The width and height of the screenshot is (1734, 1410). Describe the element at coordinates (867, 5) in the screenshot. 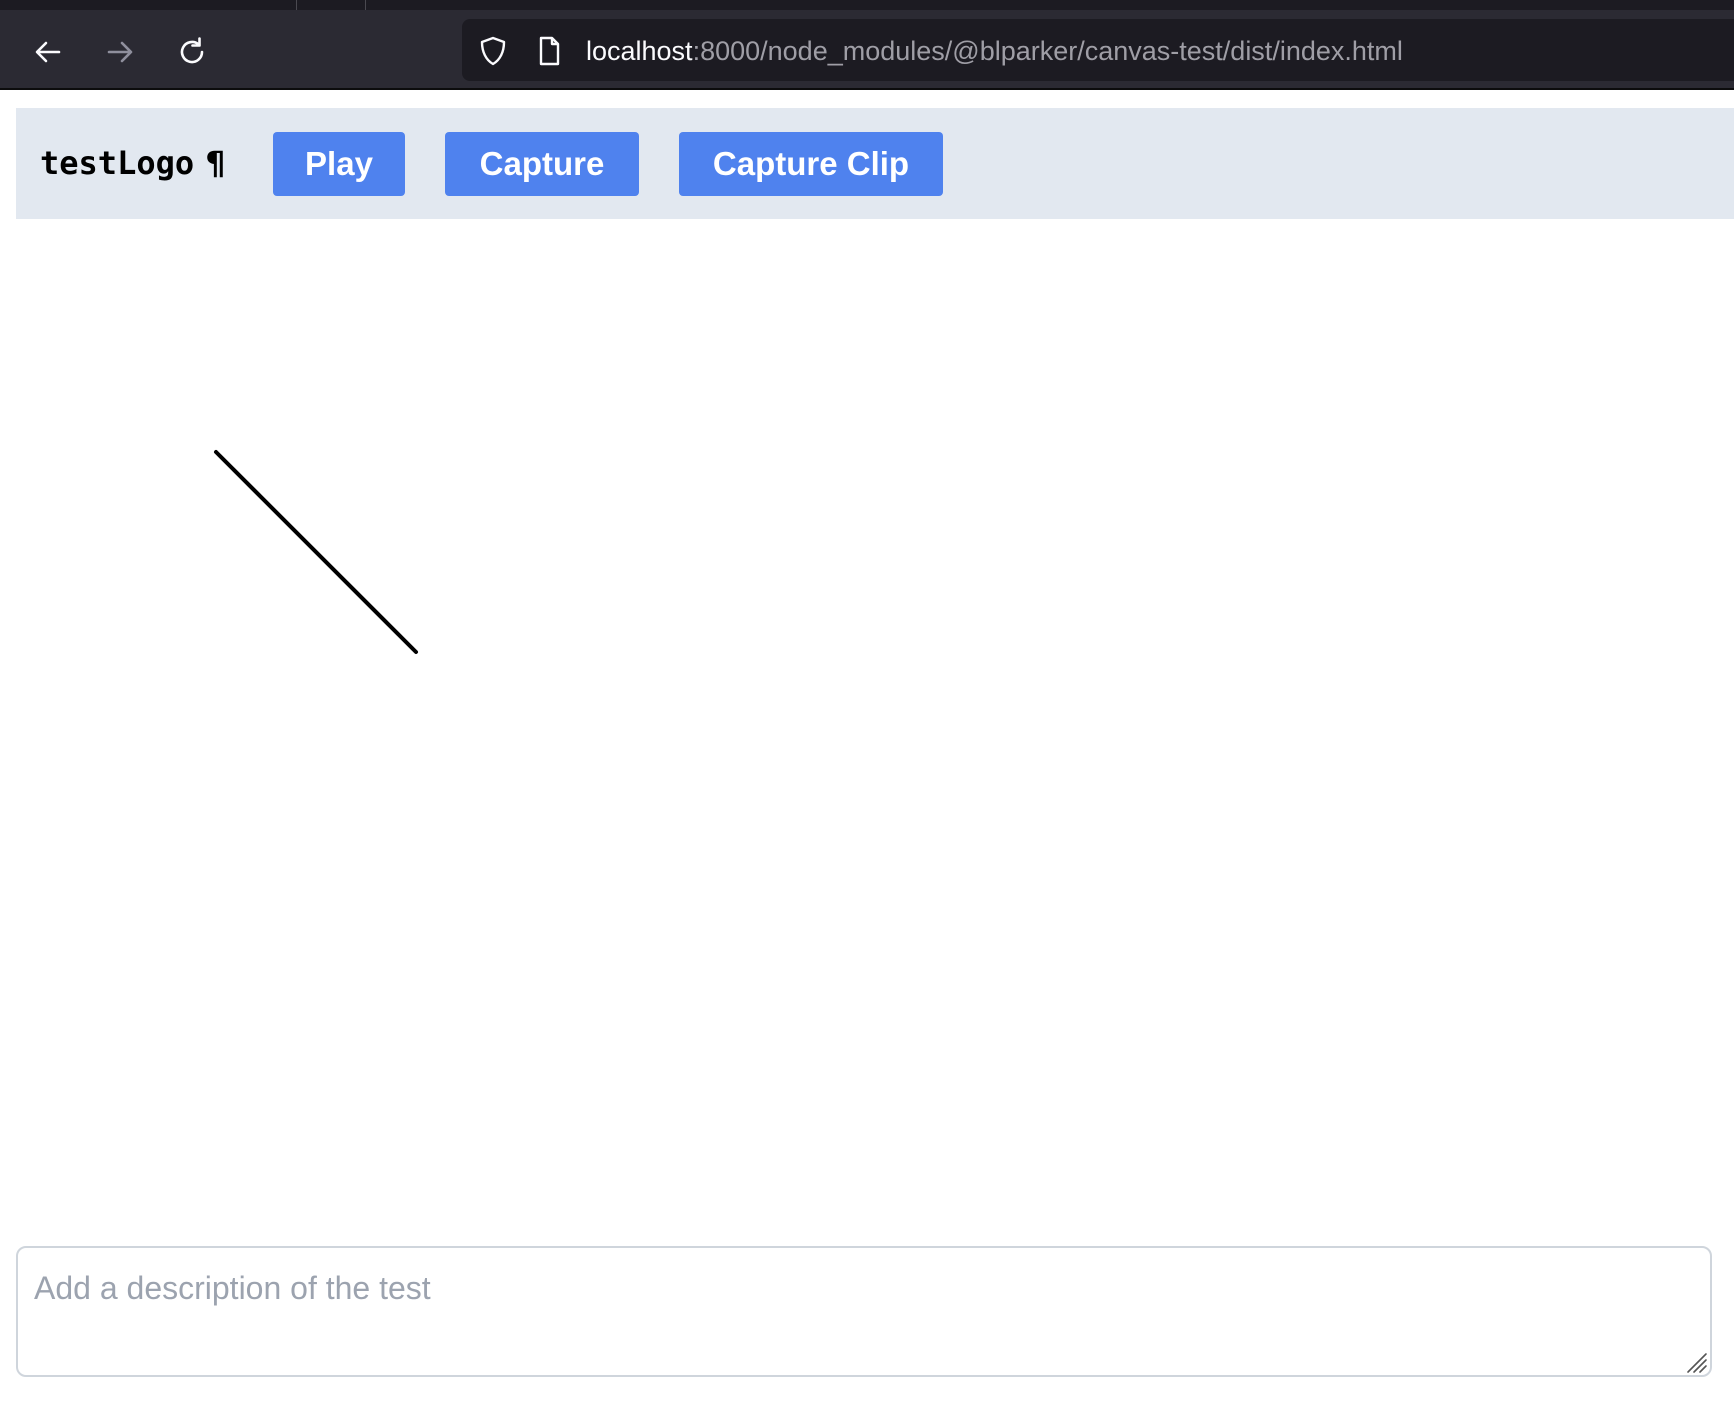

I see `browser-tab-strip` at that location.